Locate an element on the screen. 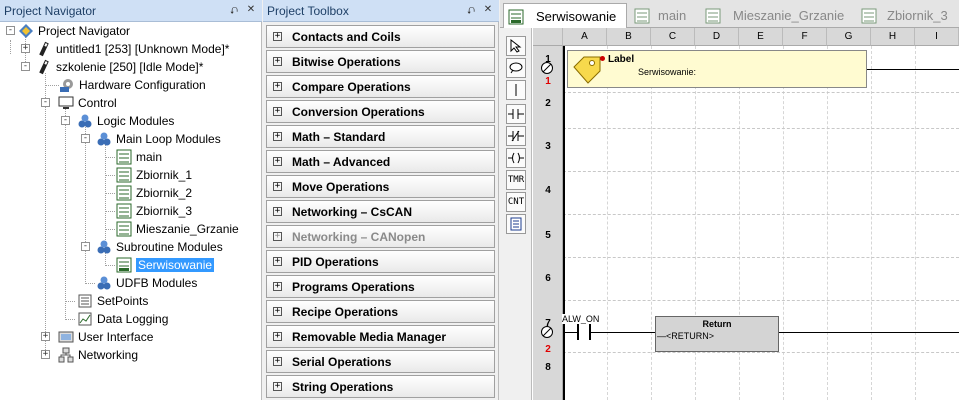 This screenshot has width=959, height=400. label-block: Label Serwisowanie: is located at coordinates (717, 69).